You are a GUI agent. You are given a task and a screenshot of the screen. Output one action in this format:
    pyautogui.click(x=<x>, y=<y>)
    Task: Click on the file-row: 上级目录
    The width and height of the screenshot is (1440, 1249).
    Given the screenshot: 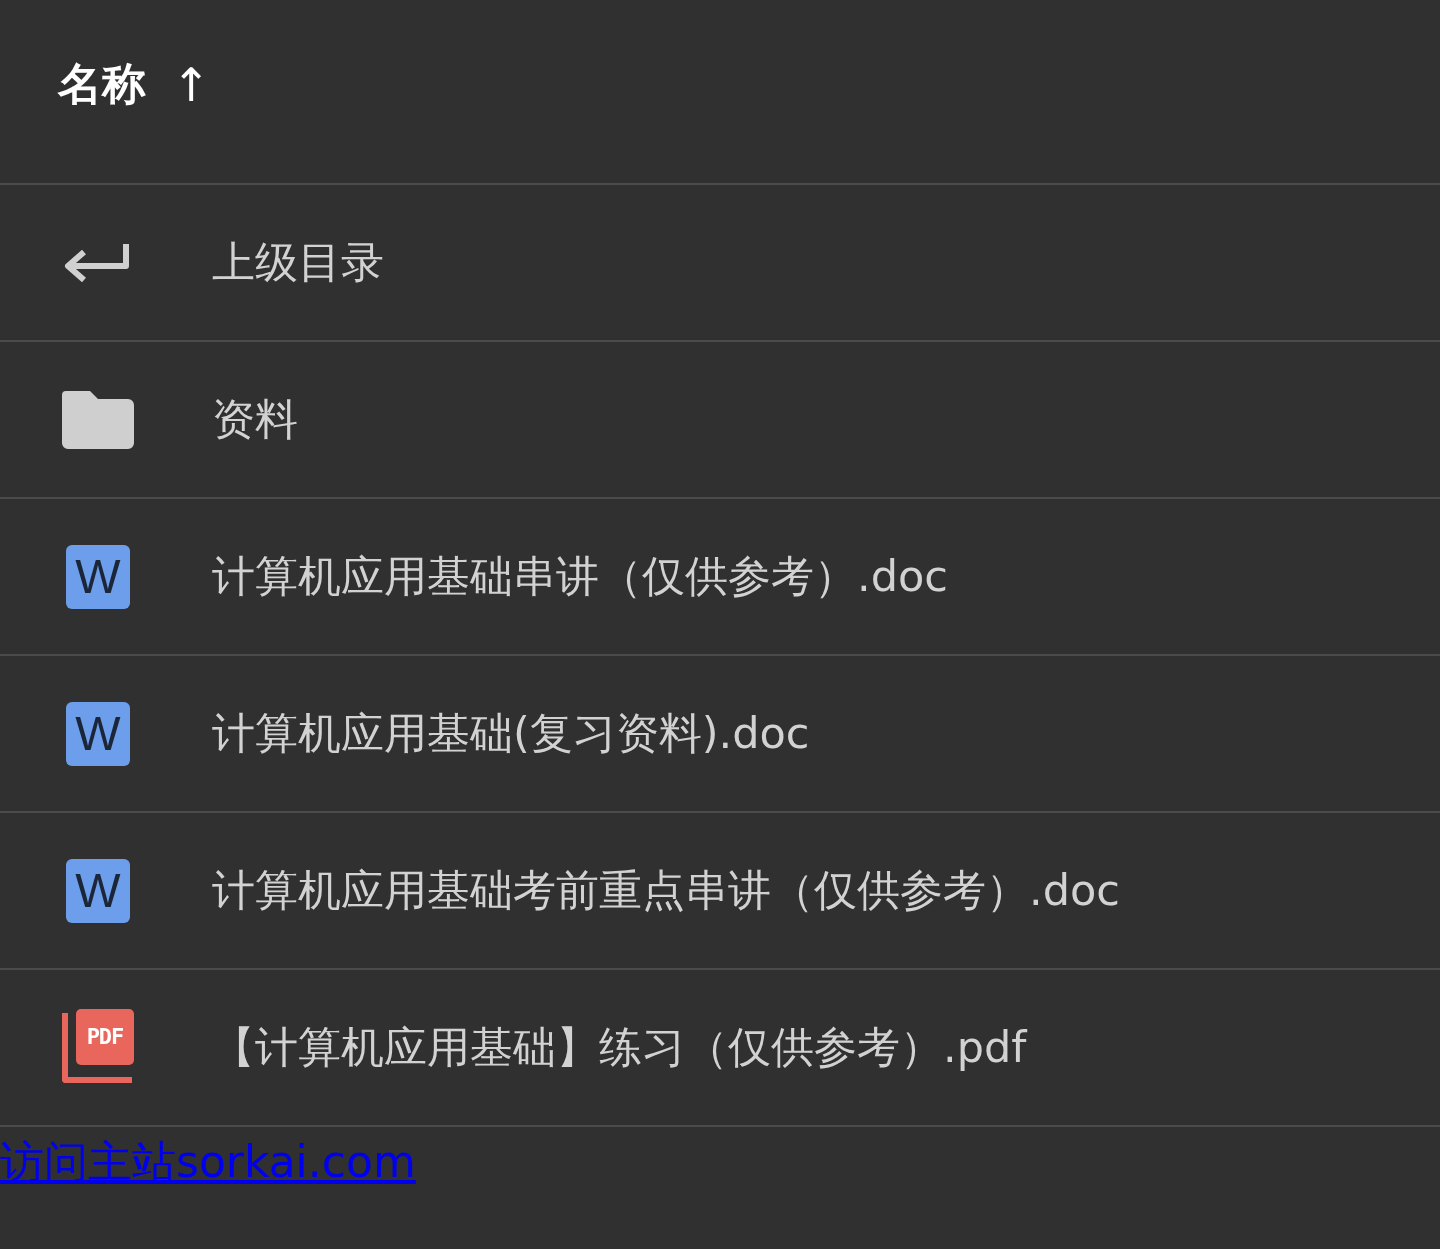 What is the action you would take?
    pyautogui.click(x=720, y=263)
    